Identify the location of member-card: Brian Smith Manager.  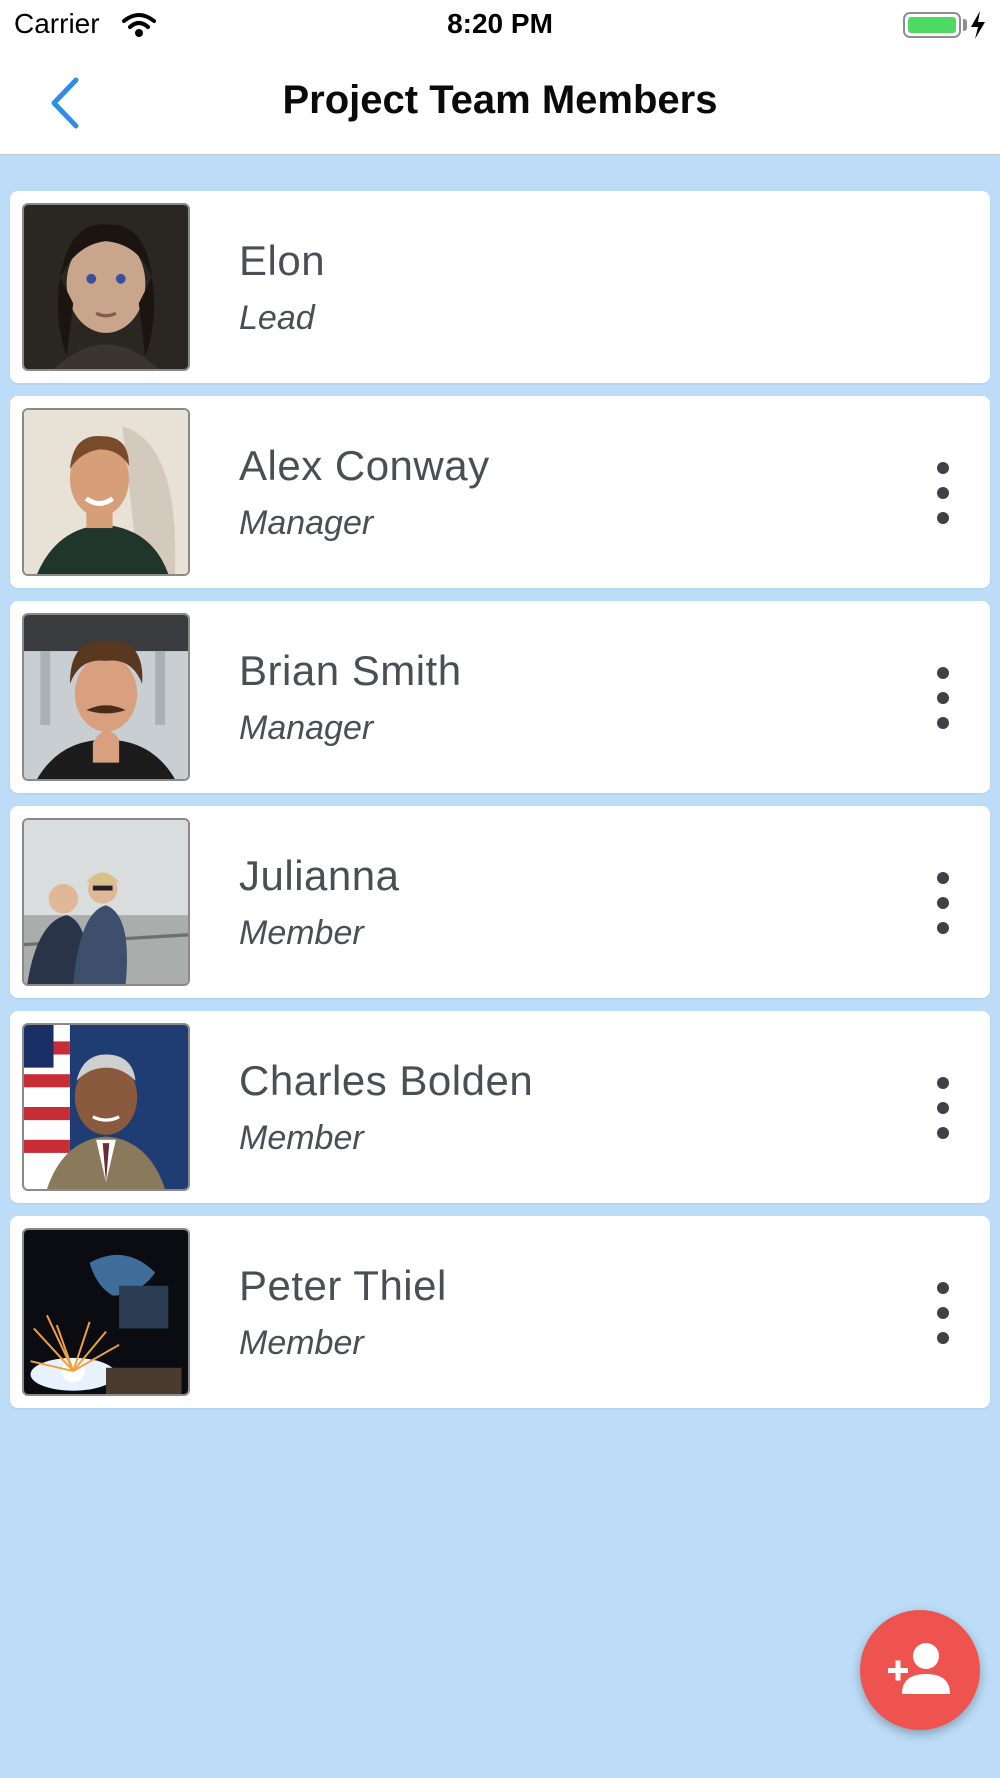
(500, 697).